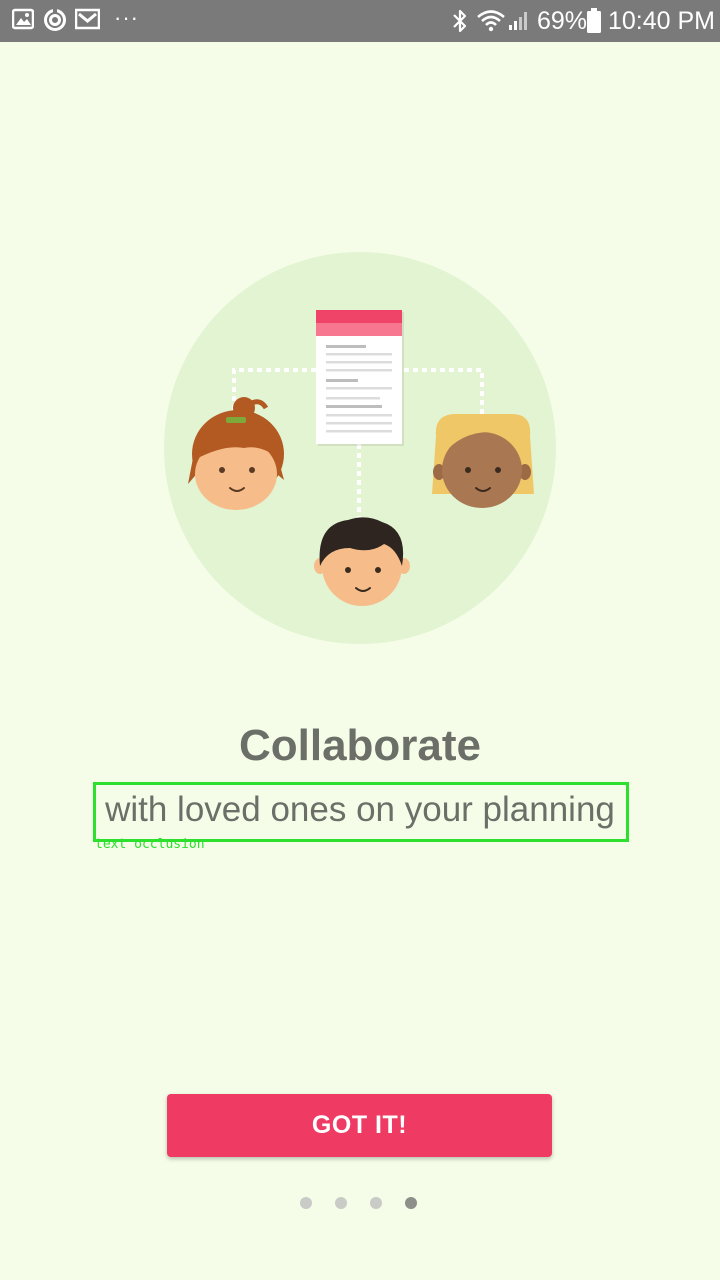  What do you see at coordinates (562, 21) in the screenshot?
I see `battery-percent: 69%` at bounding box center [562, 21].